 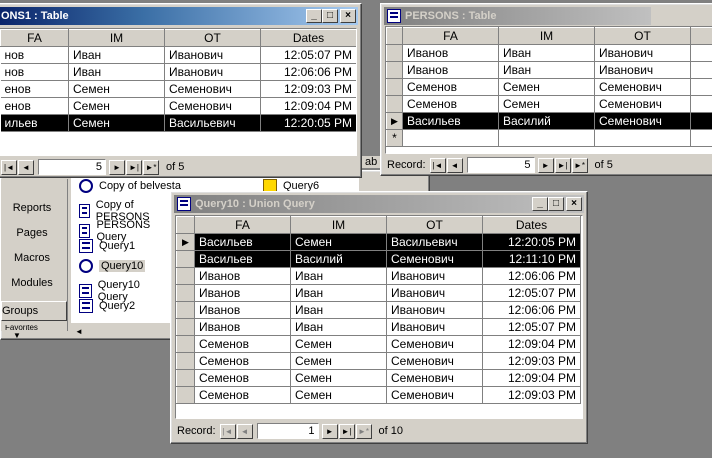 What do you see at coordinates (212, 123) in the screenshot?
I see `cell: Васильевич` at bounding box center [212, 123].